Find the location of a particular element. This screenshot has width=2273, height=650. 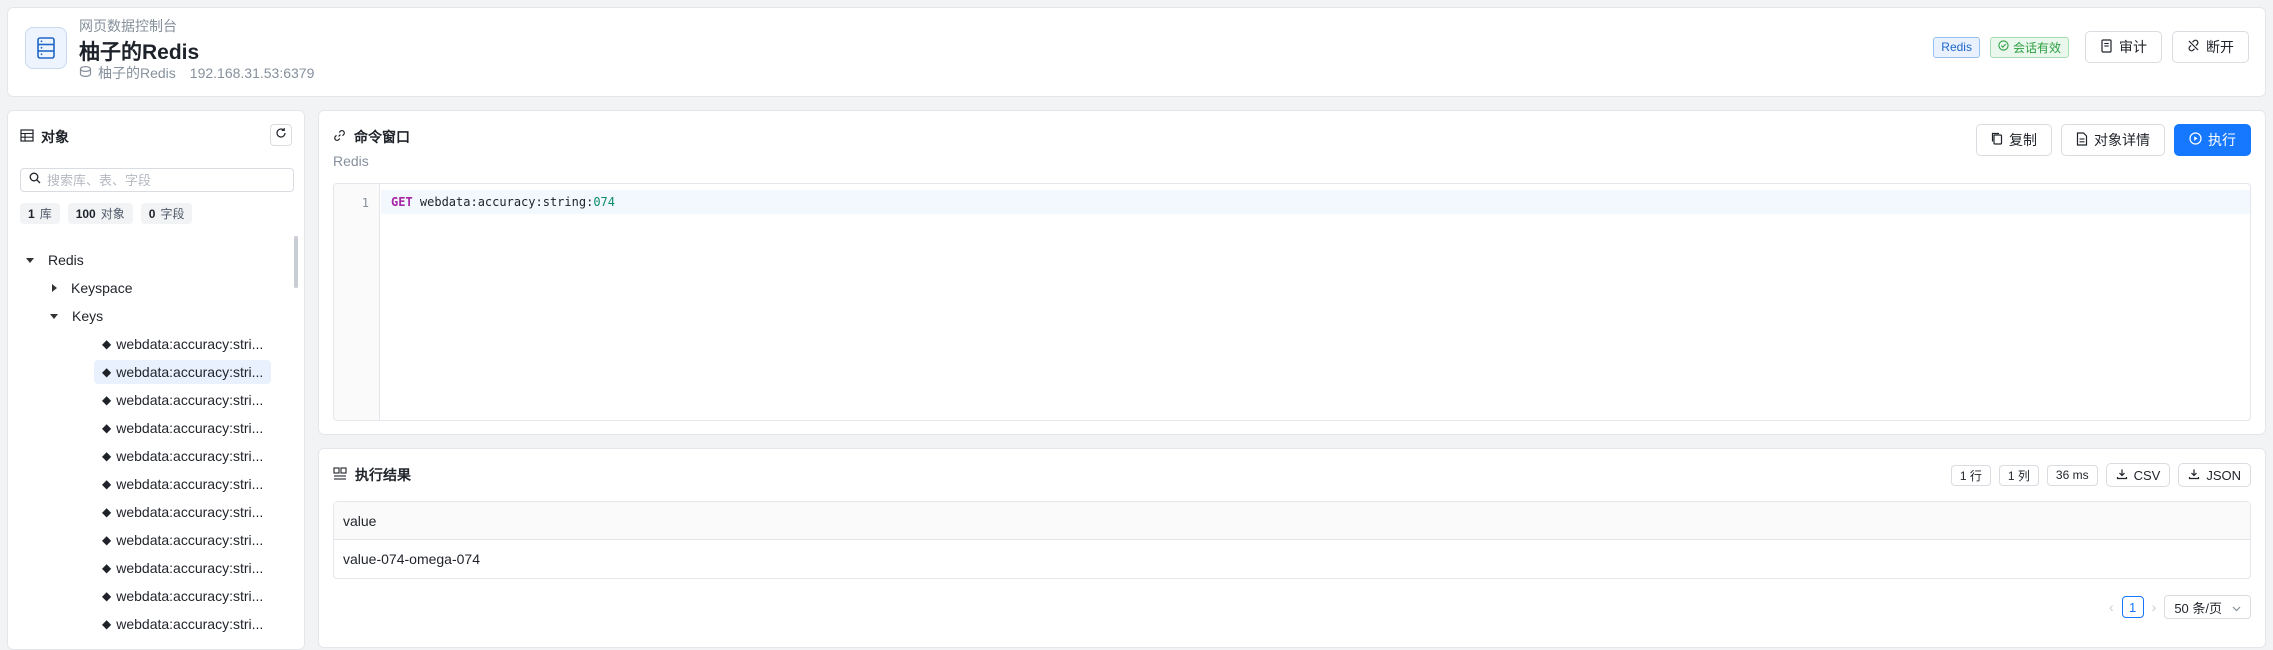

column-count-badge: 1 列 is located at coordinates (2018, 475).